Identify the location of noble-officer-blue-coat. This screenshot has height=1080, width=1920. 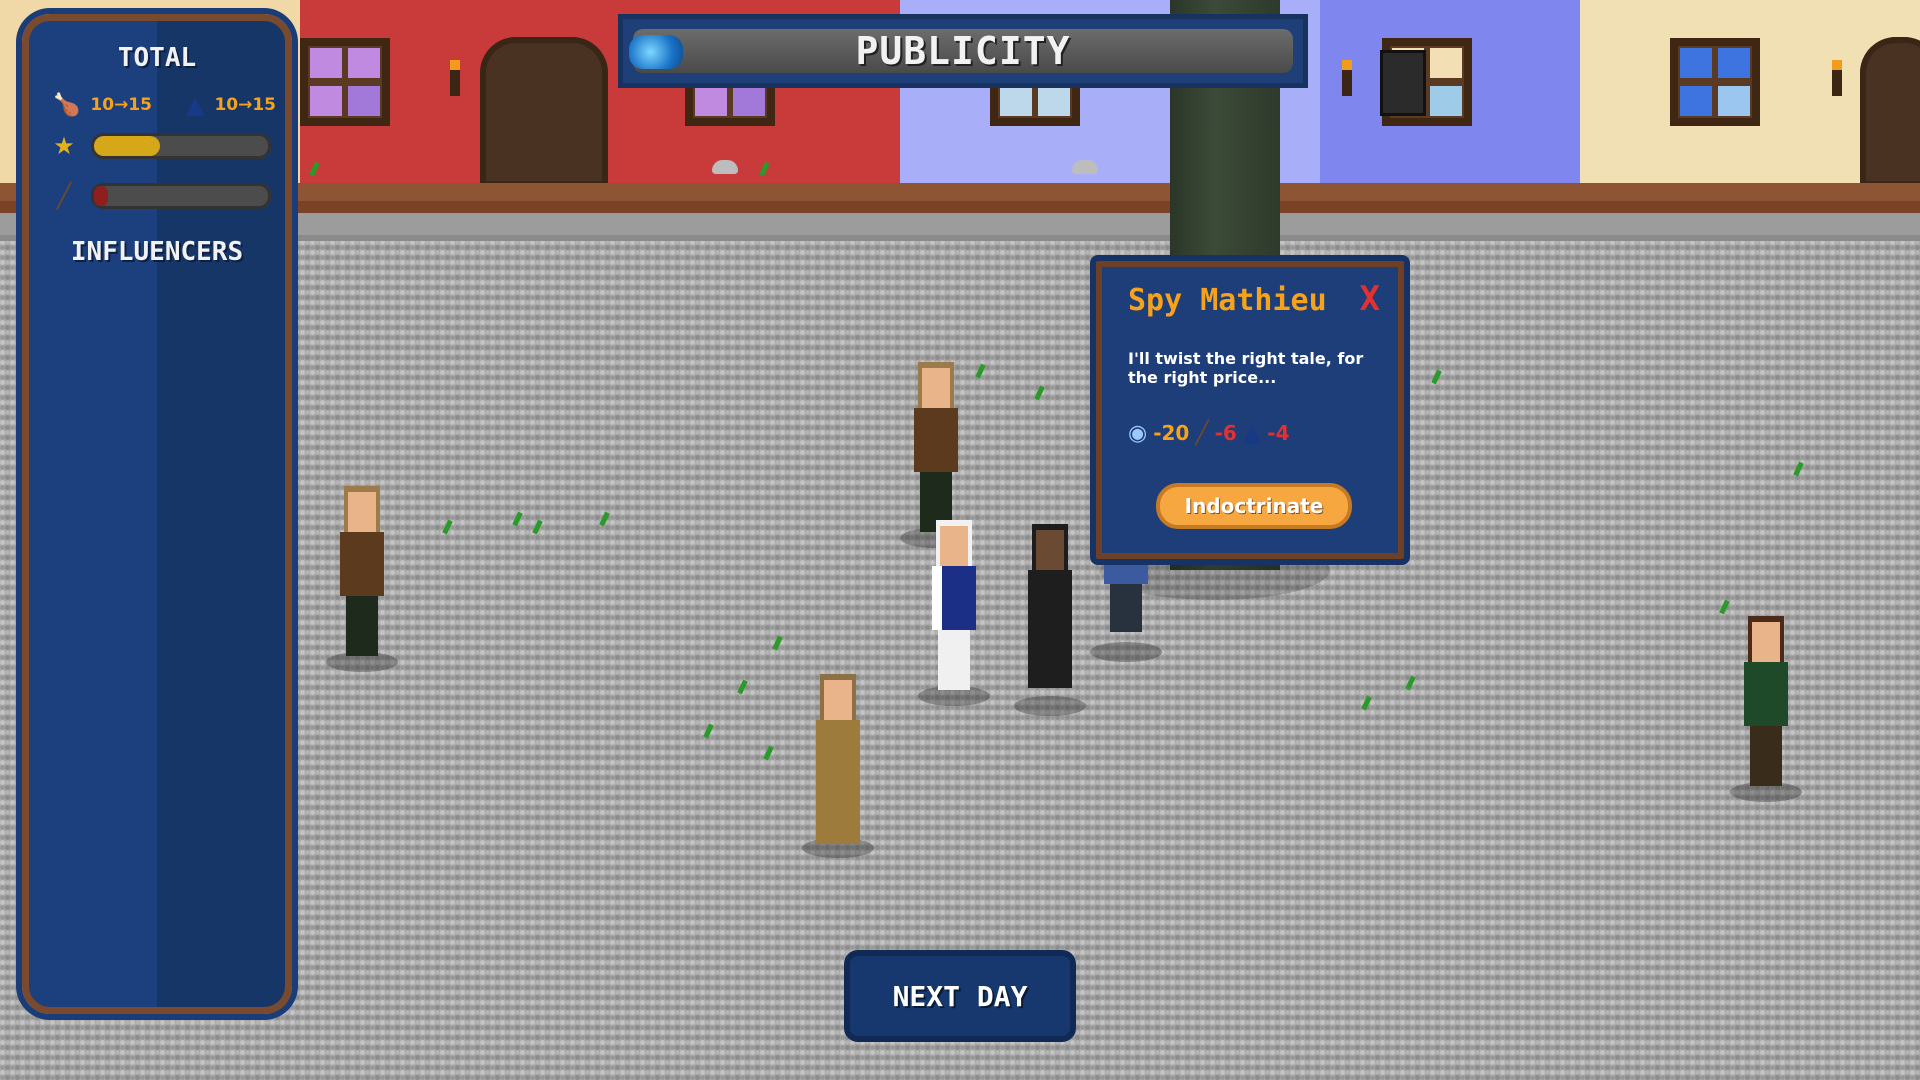
(954, 613).